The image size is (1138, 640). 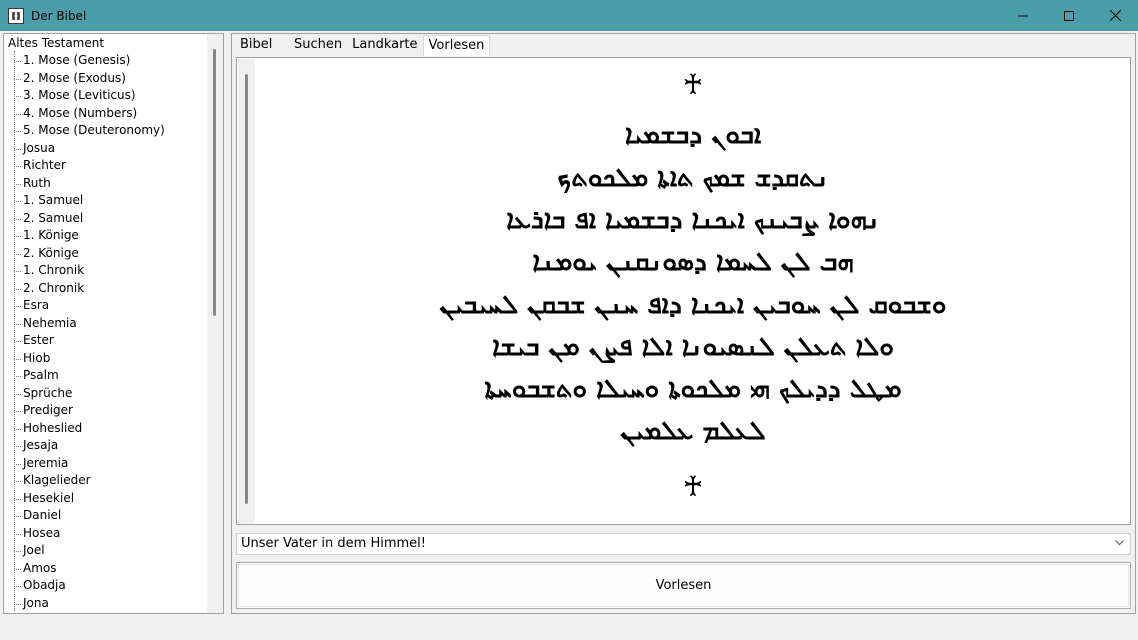 I want to click on tree-item: Amos, so click(x=106, y=569).